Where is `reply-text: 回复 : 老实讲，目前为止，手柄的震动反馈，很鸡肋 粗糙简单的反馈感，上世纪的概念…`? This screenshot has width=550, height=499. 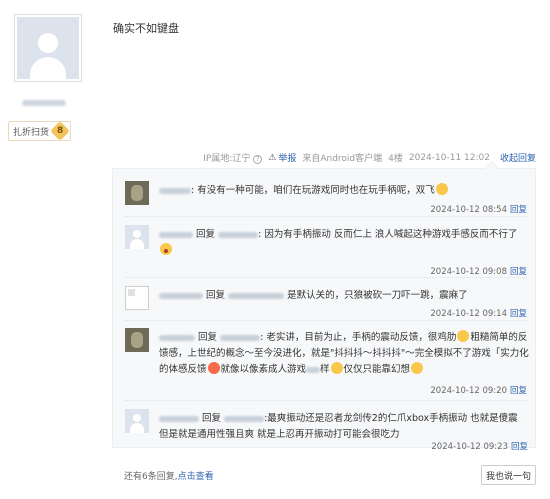 reply-text: 回复 : 老实讲，目前为止，手柄的震动反馈，很鸡肋 粗糙简单的反馈感，上世纪的概念… is located at coordinates (344, 352).